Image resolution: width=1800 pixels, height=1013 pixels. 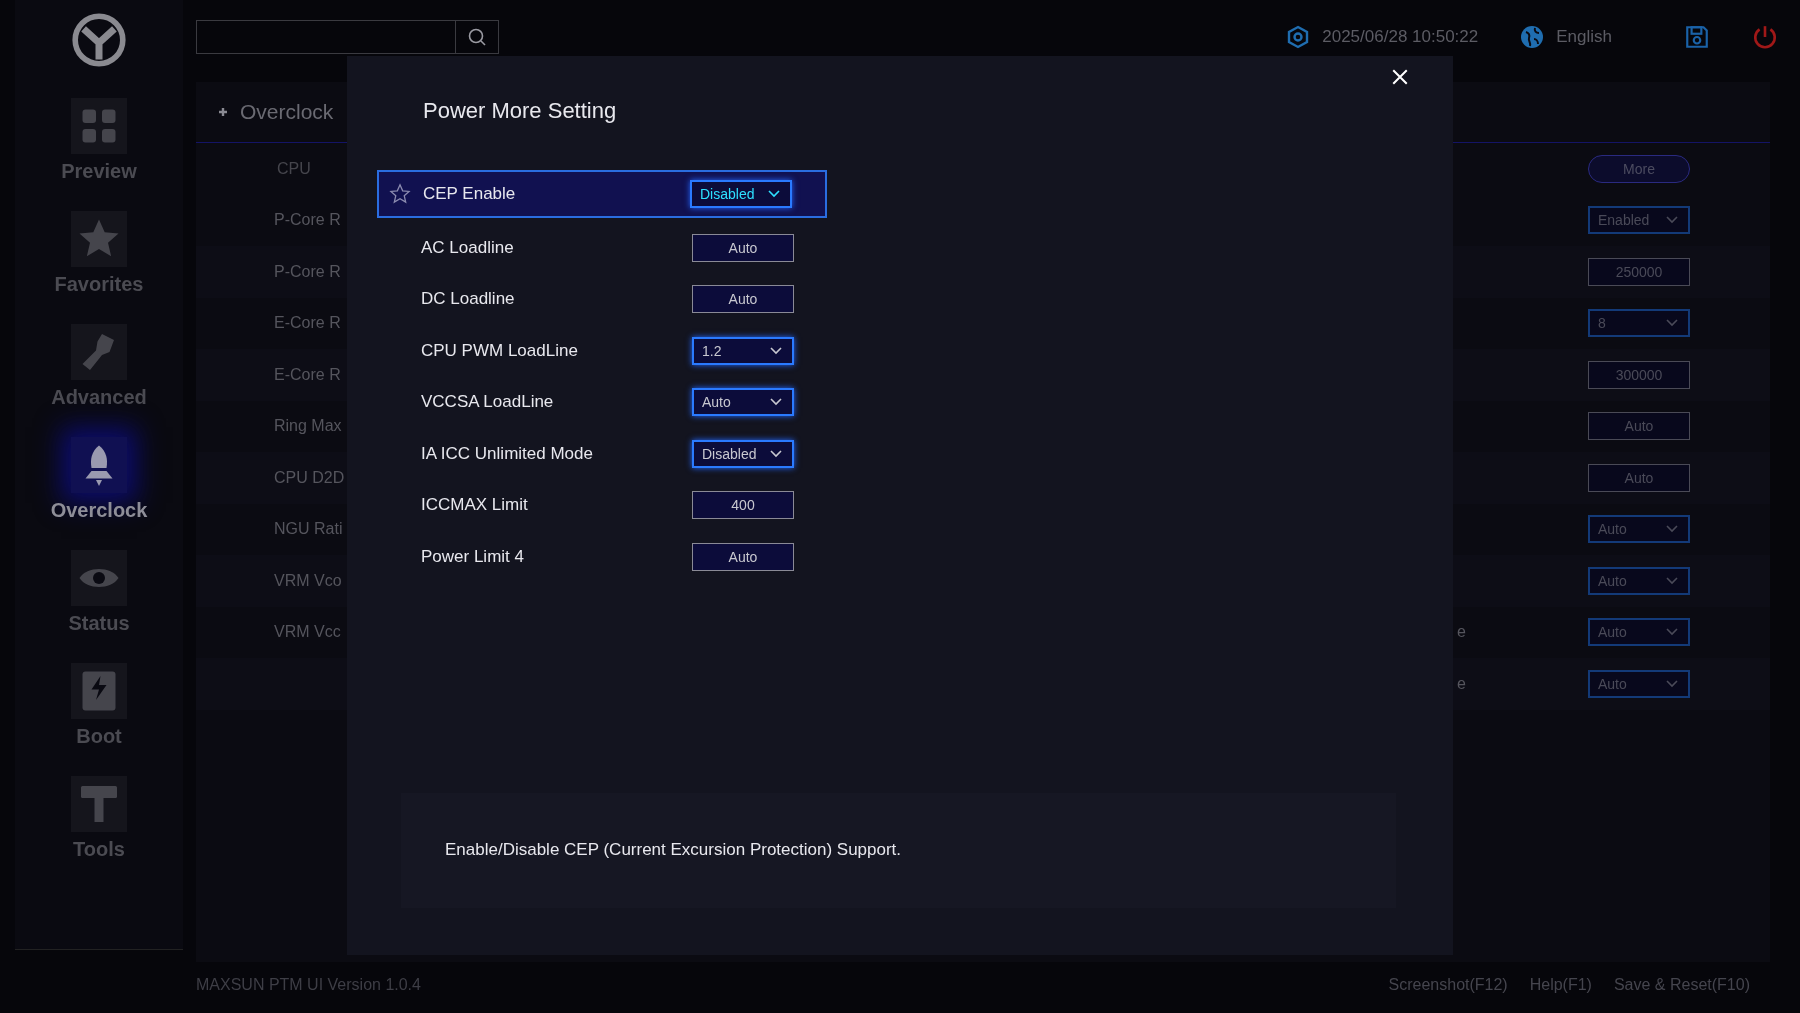 What do you see at coordinates (308, 580) in the screenshot?
I see `setting-label: VRM Vco` at bounding box center [308, 580].